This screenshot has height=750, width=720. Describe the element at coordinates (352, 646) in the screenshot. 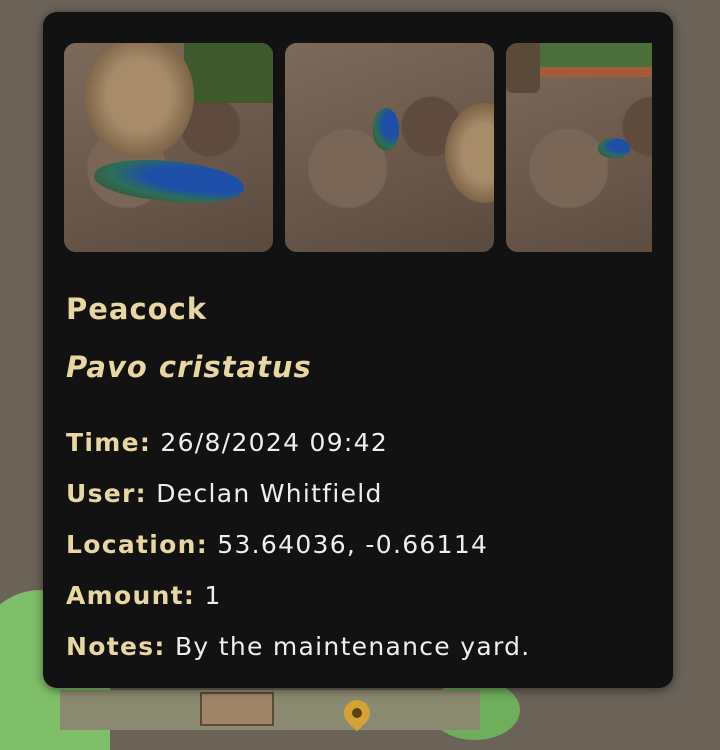

I see `detail-value: By the maintenance yard.` at that location.